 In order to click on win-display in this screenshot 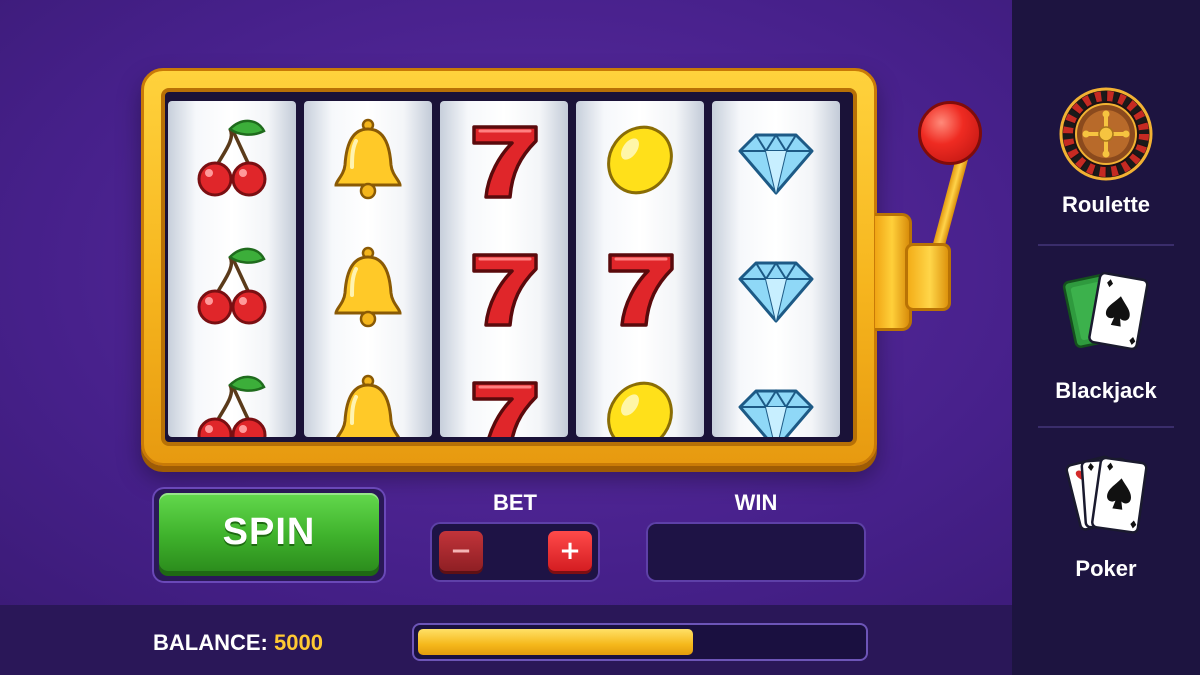, I will do `click(756, 552)`.